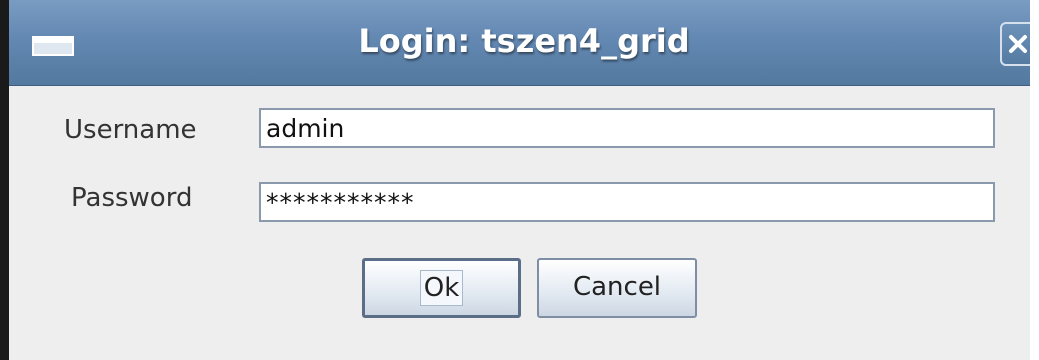 The height and width of the screenshot is (360, 1039). Describe the element at coordinates (1034, 180) in the screenshot. I see `window-edge` at that location.